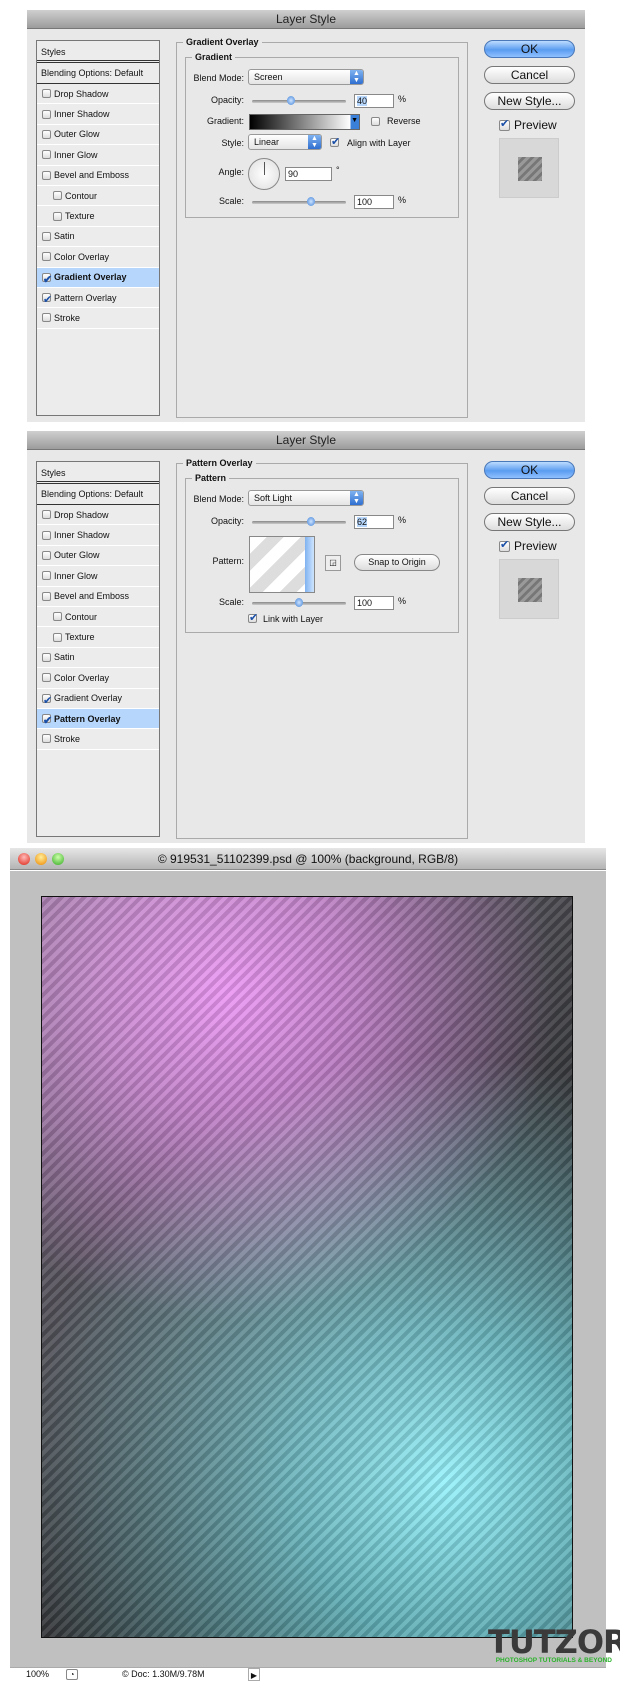 This screenshot has height=1688, width=620. I want to click on snap-to-origin-button: Snap to Origin, so click(397, 562).